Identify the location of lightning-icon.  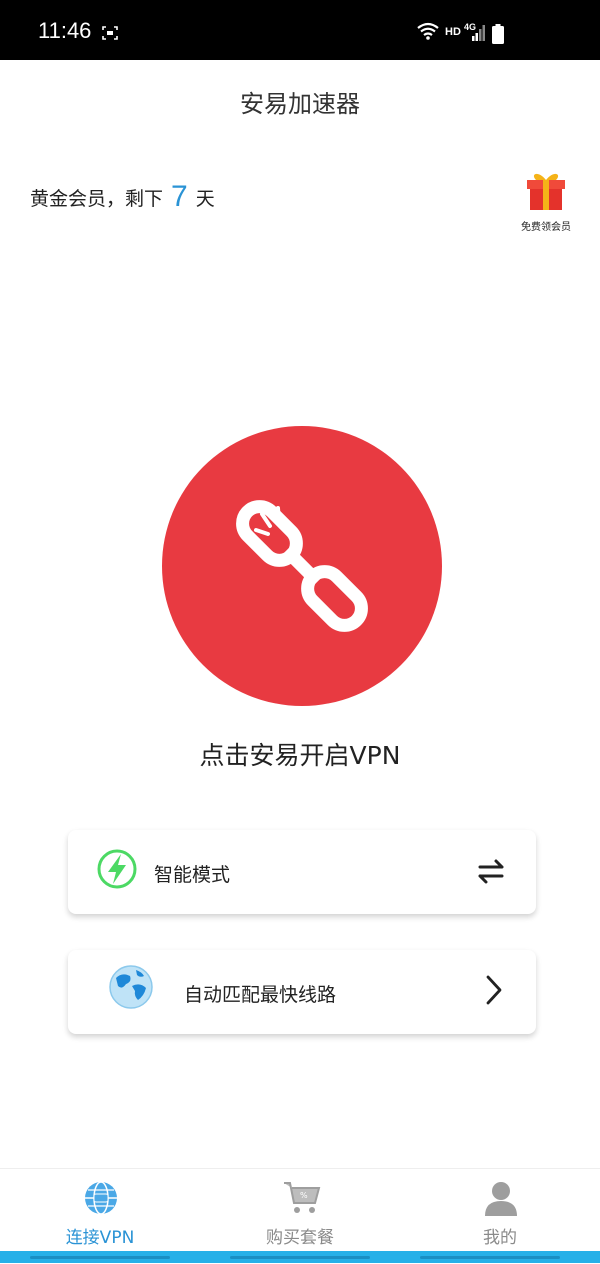
(117, 869).